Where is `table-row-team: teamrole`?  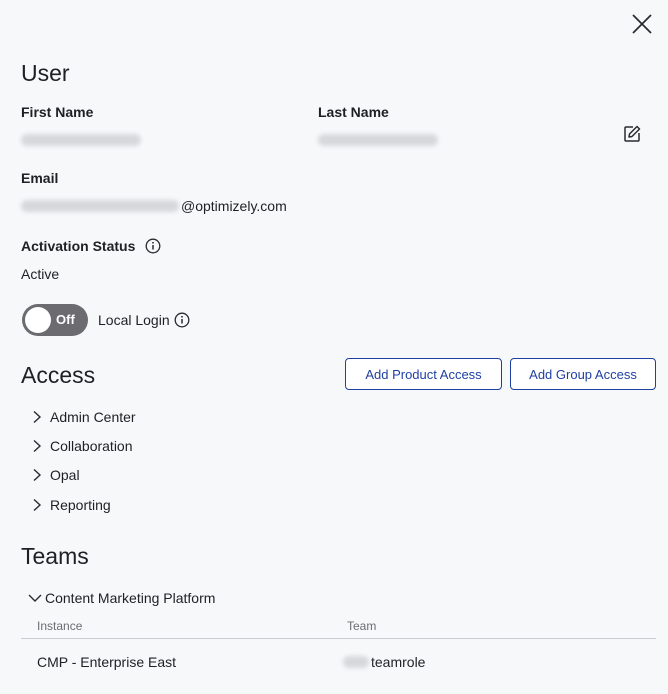
table-row-team: teamrole is located at coordinates (384, 662).